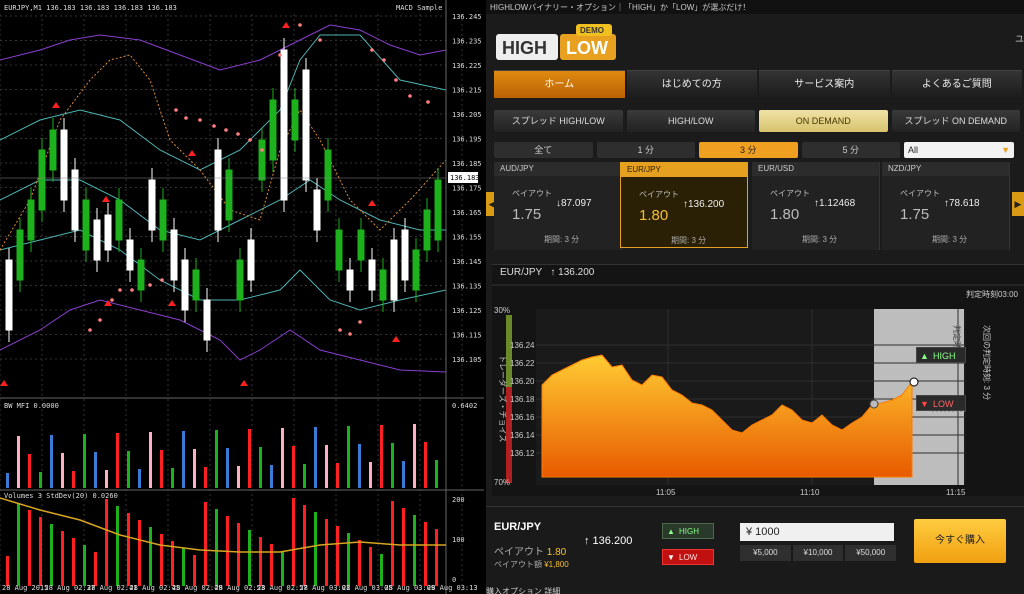 The height and width of the screenshot is (594, 1024). Describe the element at coordinates (960, 541) in the screenshot. I see `buy-now-button: 今すぐ購入` at that location.